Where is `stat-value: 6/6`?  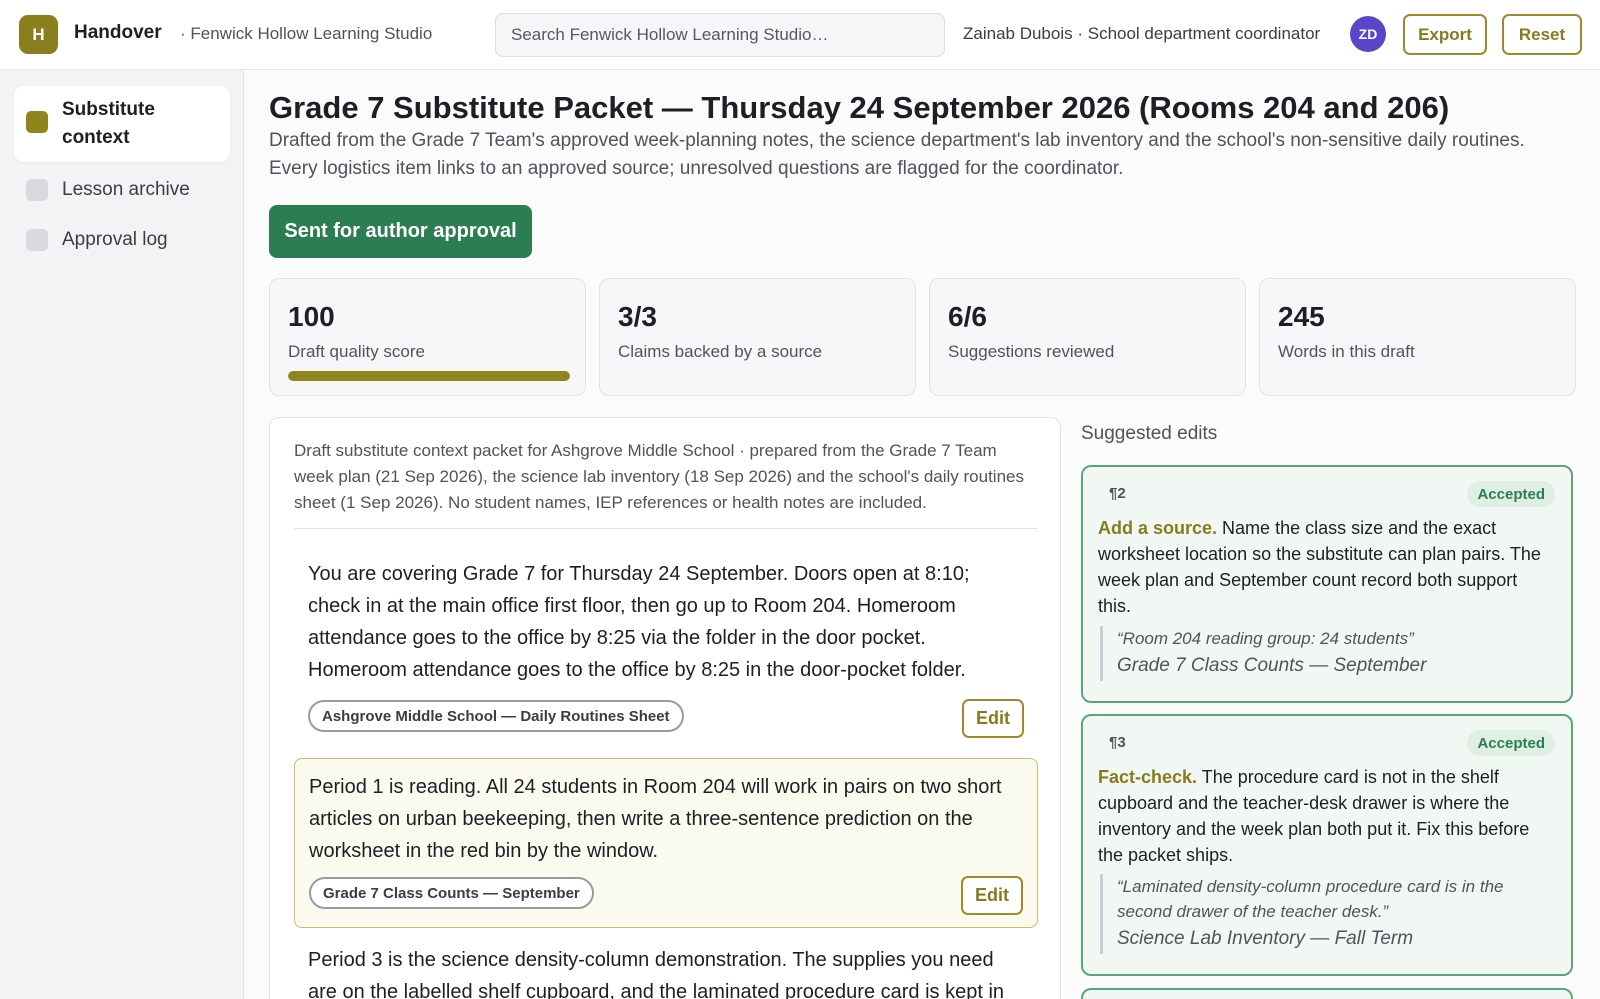 stat-value: 6/6 is located at coordinates (967, 316).